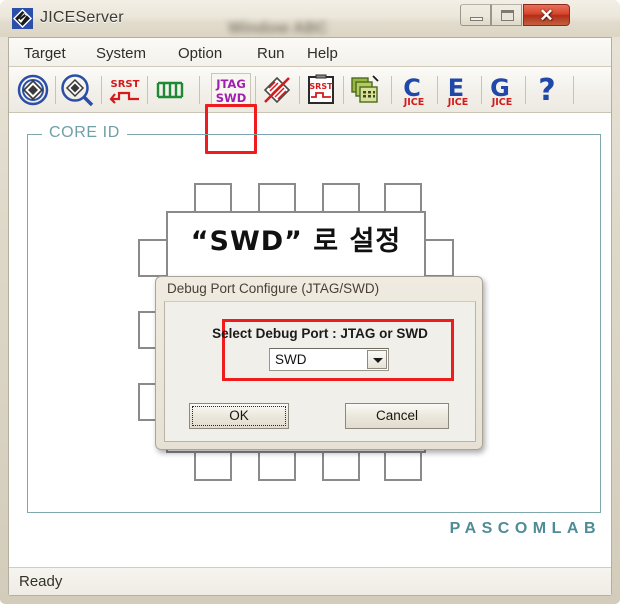 This screenshot has width=620, height=604. I want to click on jice-g-button: G JICE, so click(501, 90).